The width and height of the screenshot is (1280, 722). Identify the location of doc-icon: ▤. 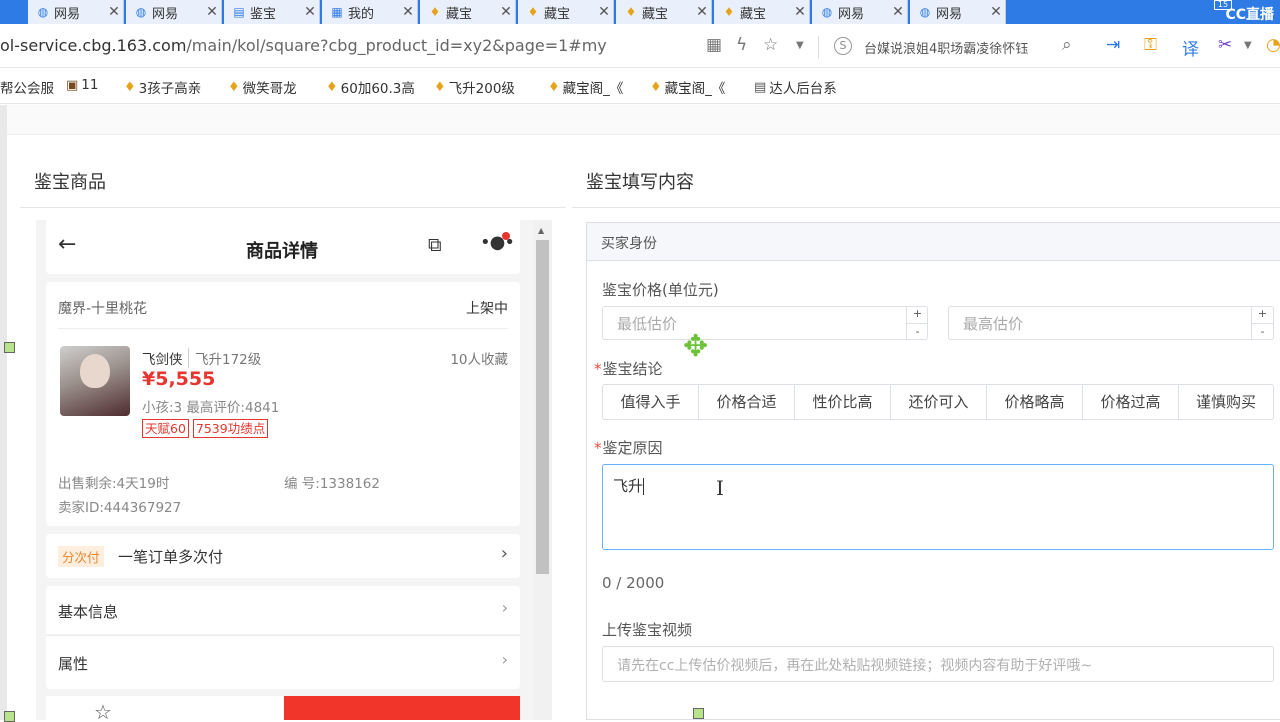
(760, 87).